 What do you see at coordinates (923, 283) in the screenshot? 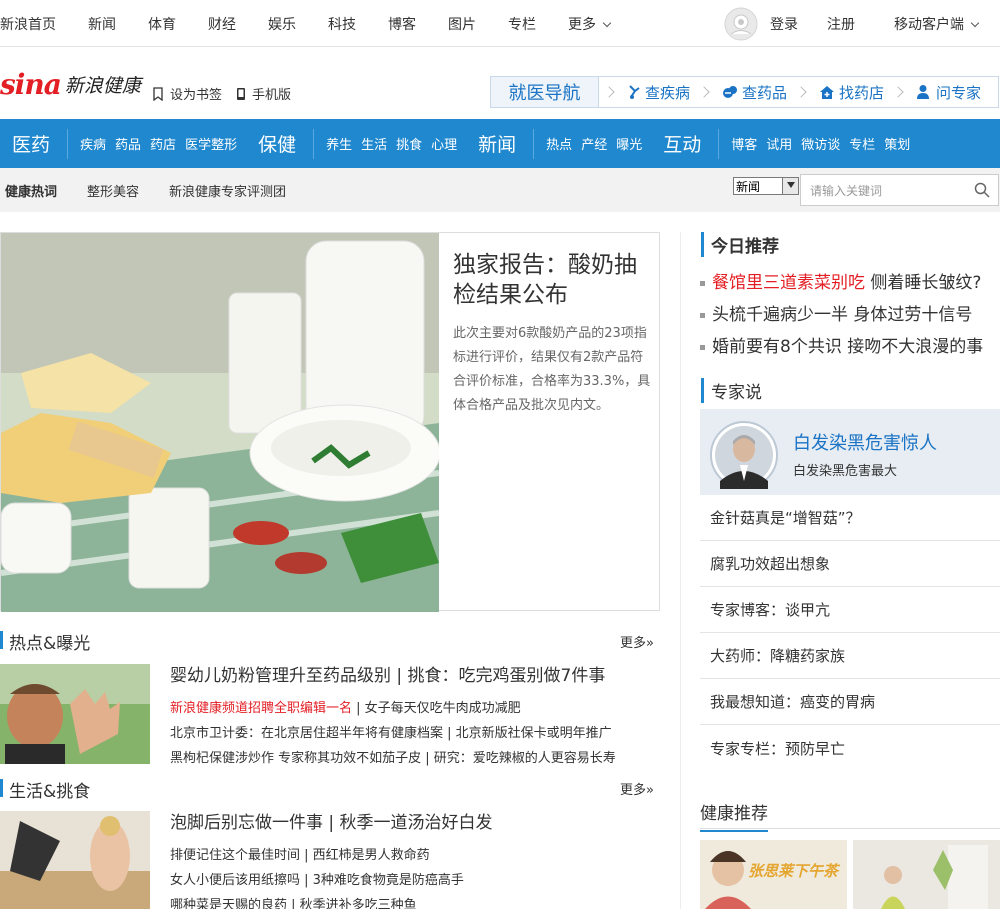
I see `today-item-1-rest: 侧着睡长皱纹?` at bounding box center [923, 283].